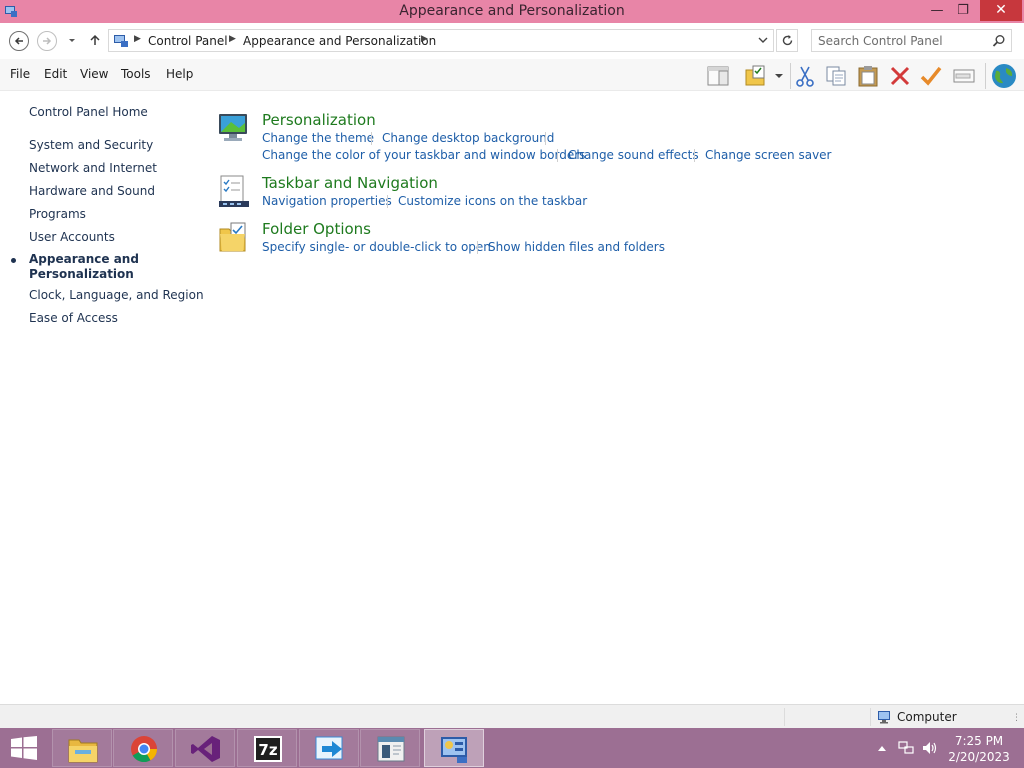 Image resolution: width=1024 pixels, height=768 pixels. Describe the element at coordinates (234, 191) in the screenshot. I see `taskbar-icon` at that location.